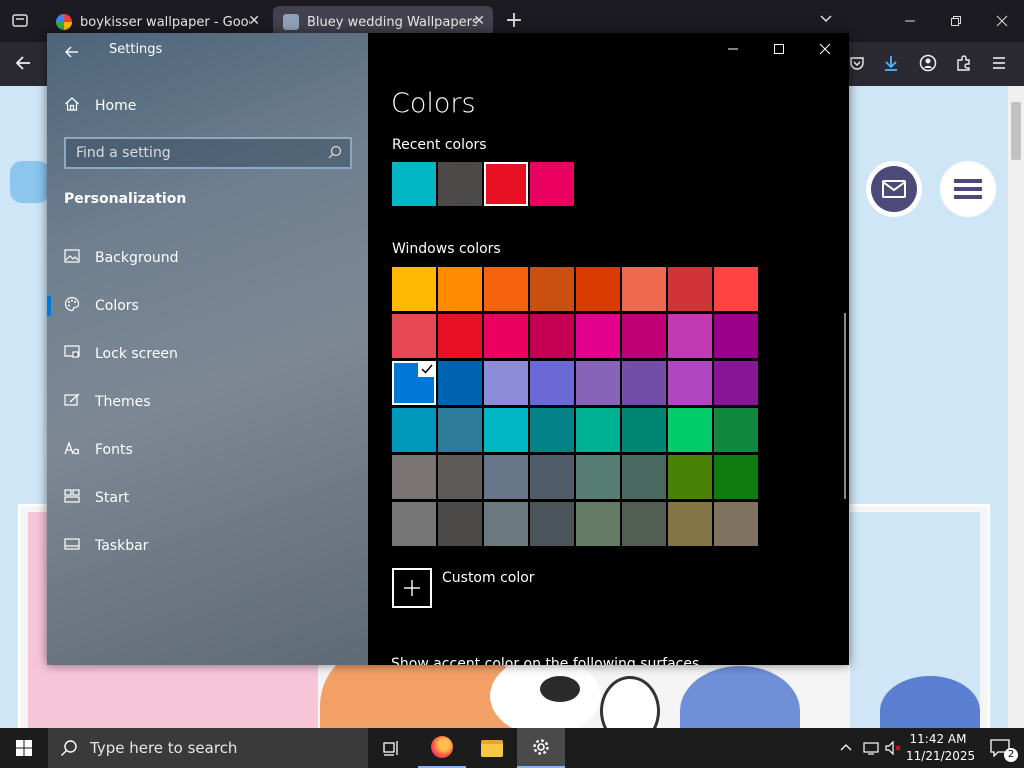 The width and height of the screenshot is (1024, 768). Describe the element at coordinates (442, 748) in the screenshot. I see `firefox-taskbar-button` at that location.